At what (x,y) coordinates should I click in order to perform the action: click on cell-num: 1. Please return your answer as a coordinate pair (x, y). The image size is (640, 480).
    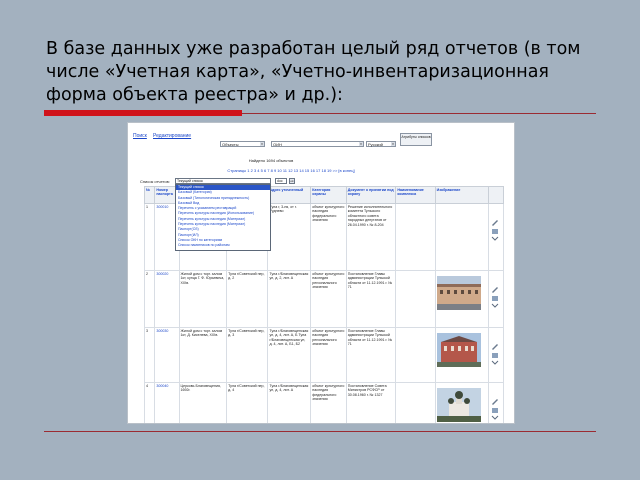
    Looking at the image, I should click on (149, 237).